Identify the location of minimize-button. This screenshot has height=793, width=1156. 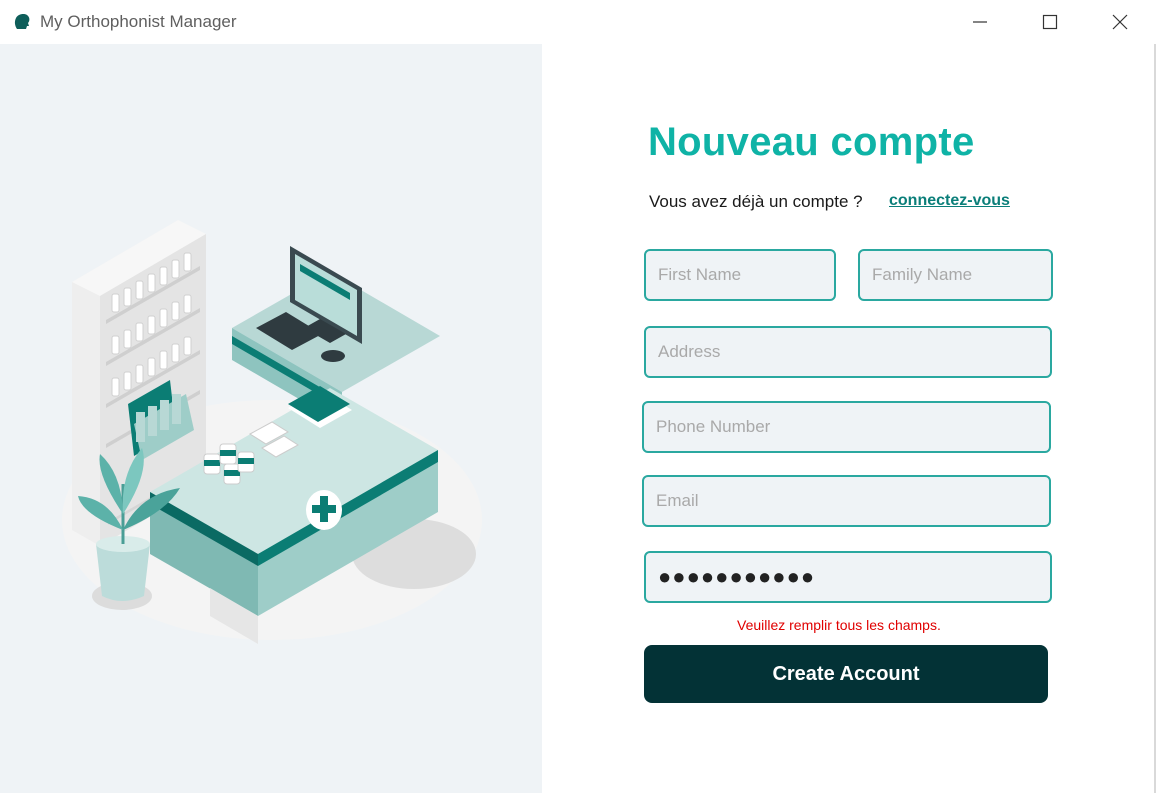
(980, 22).